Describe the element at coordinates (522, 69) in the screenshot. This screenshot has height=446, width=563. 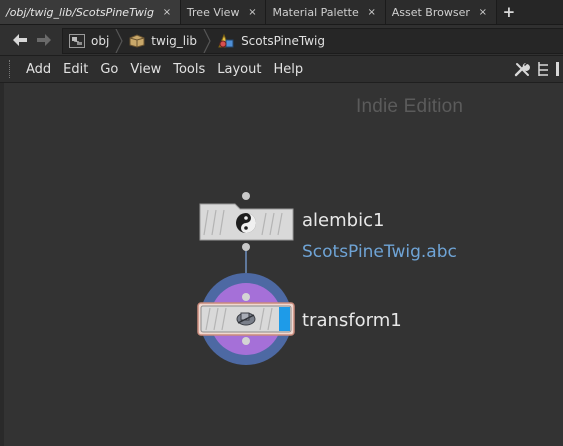
I see `wrench-icon` at that location.